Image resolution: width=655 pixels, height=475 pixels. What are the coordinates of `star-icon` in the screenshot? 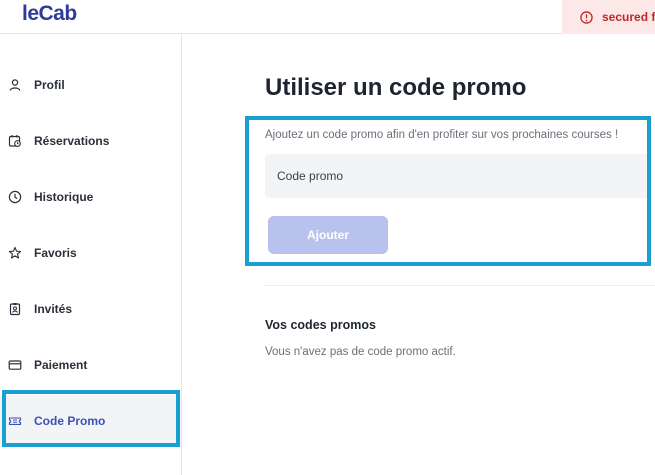 It's located at (15, 252).